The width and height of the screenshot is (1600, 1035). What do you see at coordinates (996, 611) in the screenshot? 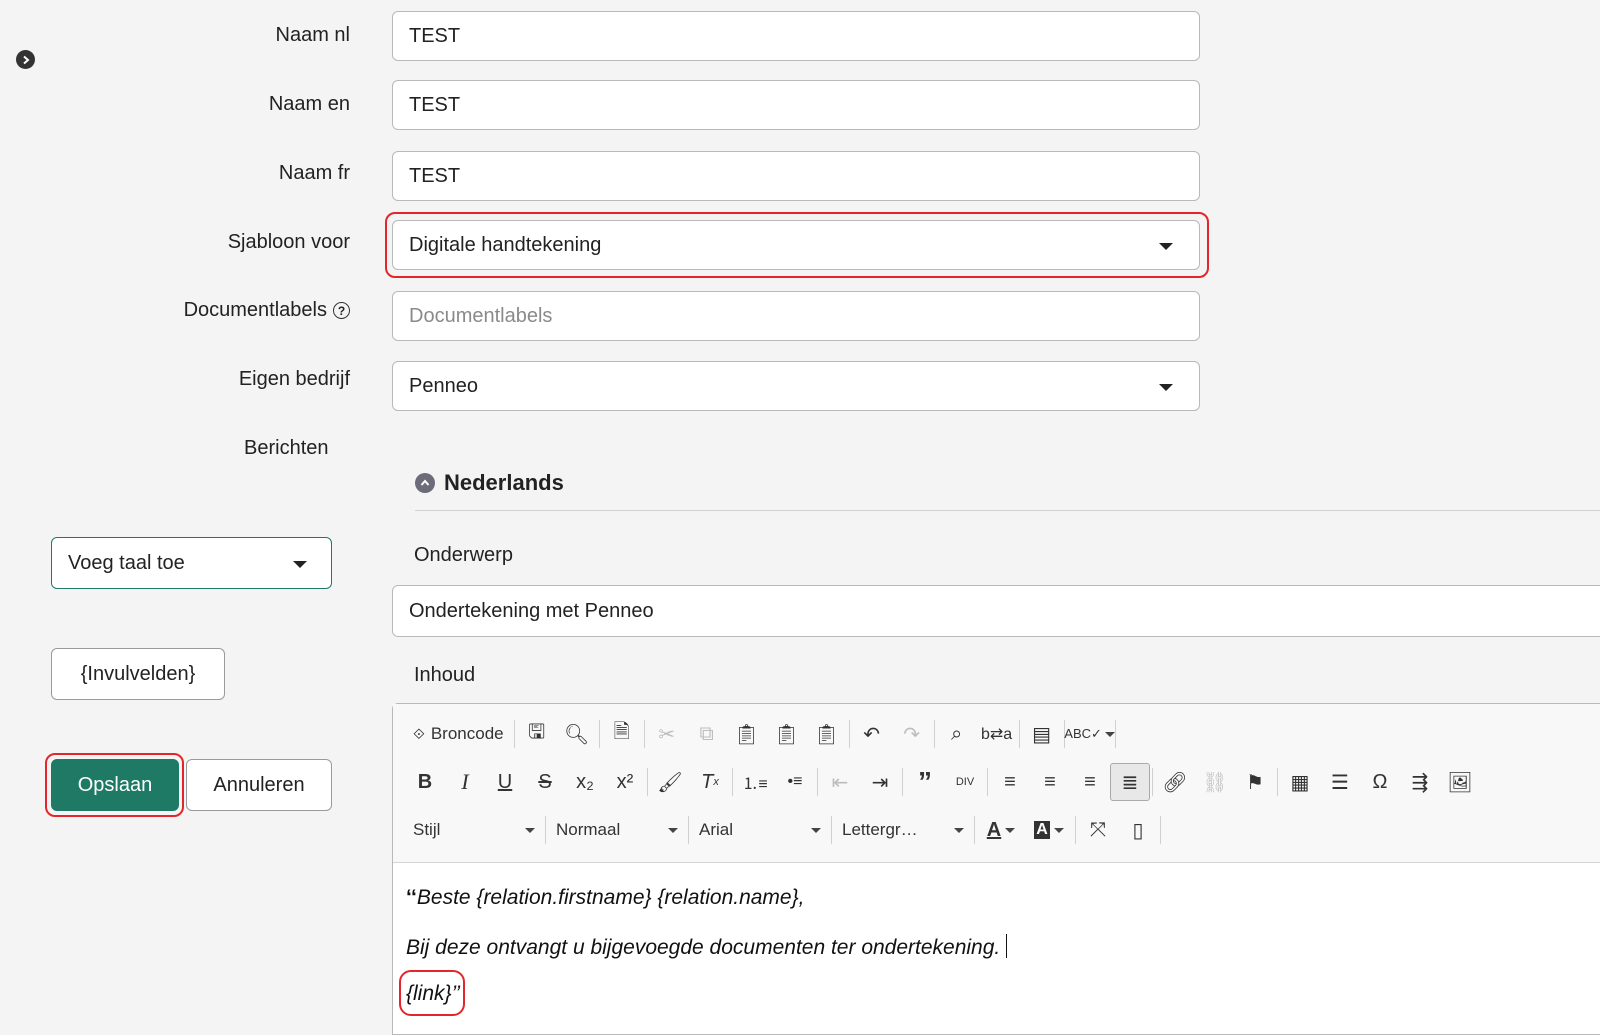
I see `subject-input: Ondertekening met Penneo` at bounding box center [996, 611].